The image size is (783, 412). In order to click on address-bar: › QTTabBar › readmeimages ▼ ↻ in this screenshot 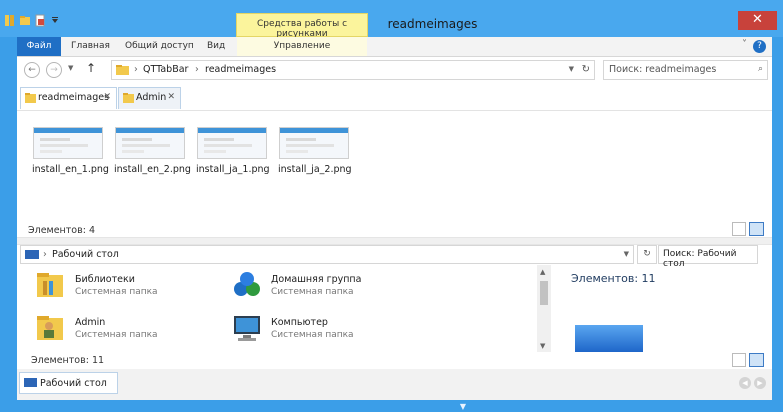, I will do `click(353, 70)`.